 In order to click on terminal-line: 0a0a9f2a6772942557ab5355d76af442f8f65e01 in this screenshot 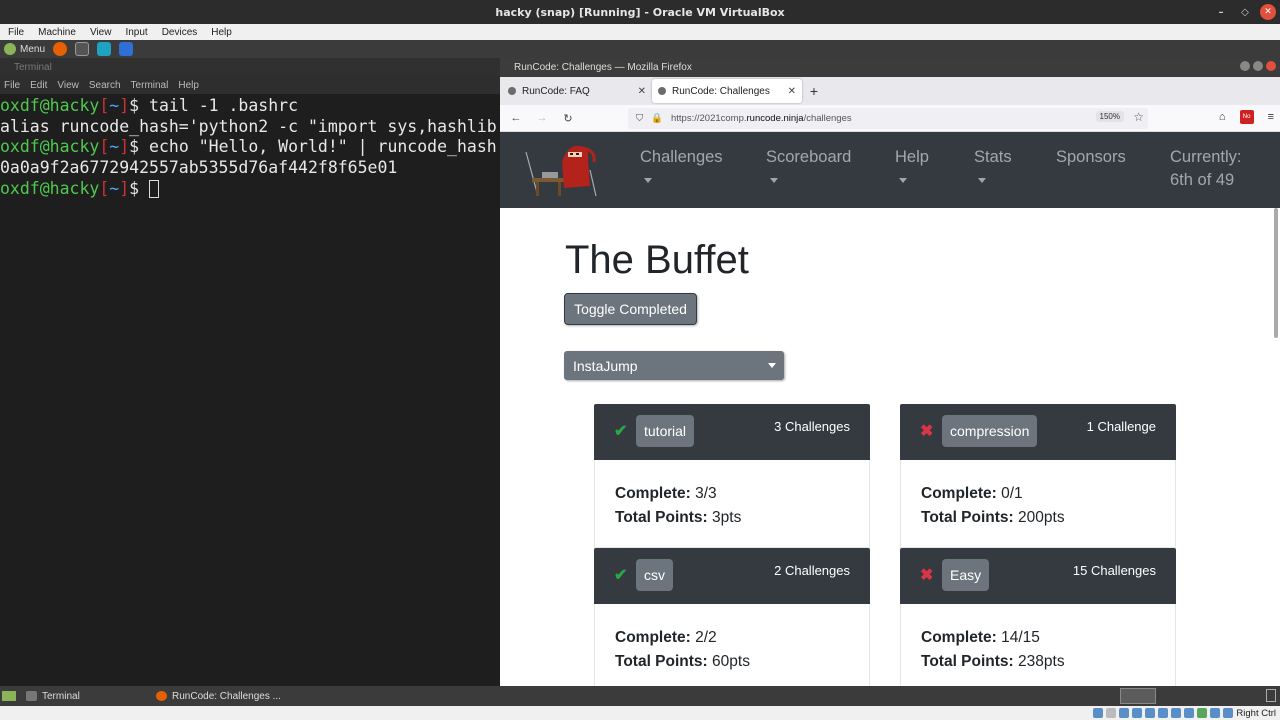, I will do `click(199, 168)`.